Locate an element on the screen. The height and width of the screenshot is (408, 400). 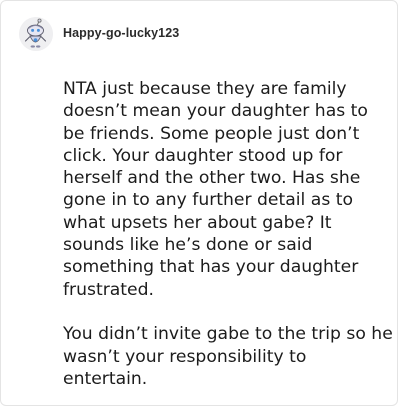
snoo-avatar-icon is located at coordinates (36, 34).